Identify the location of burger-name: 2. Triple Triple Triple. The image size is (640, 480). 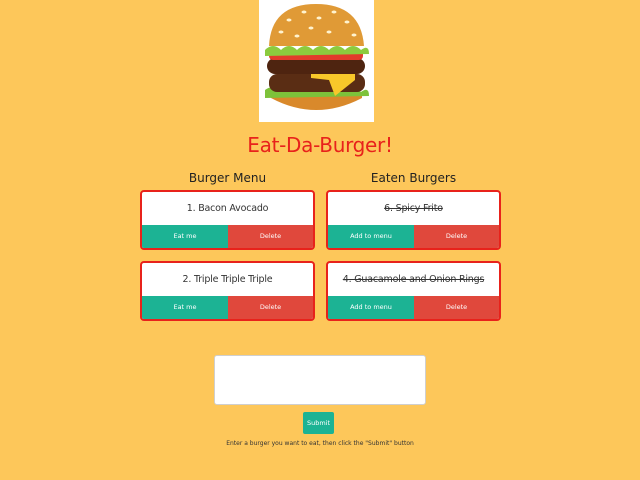
(227, 279).